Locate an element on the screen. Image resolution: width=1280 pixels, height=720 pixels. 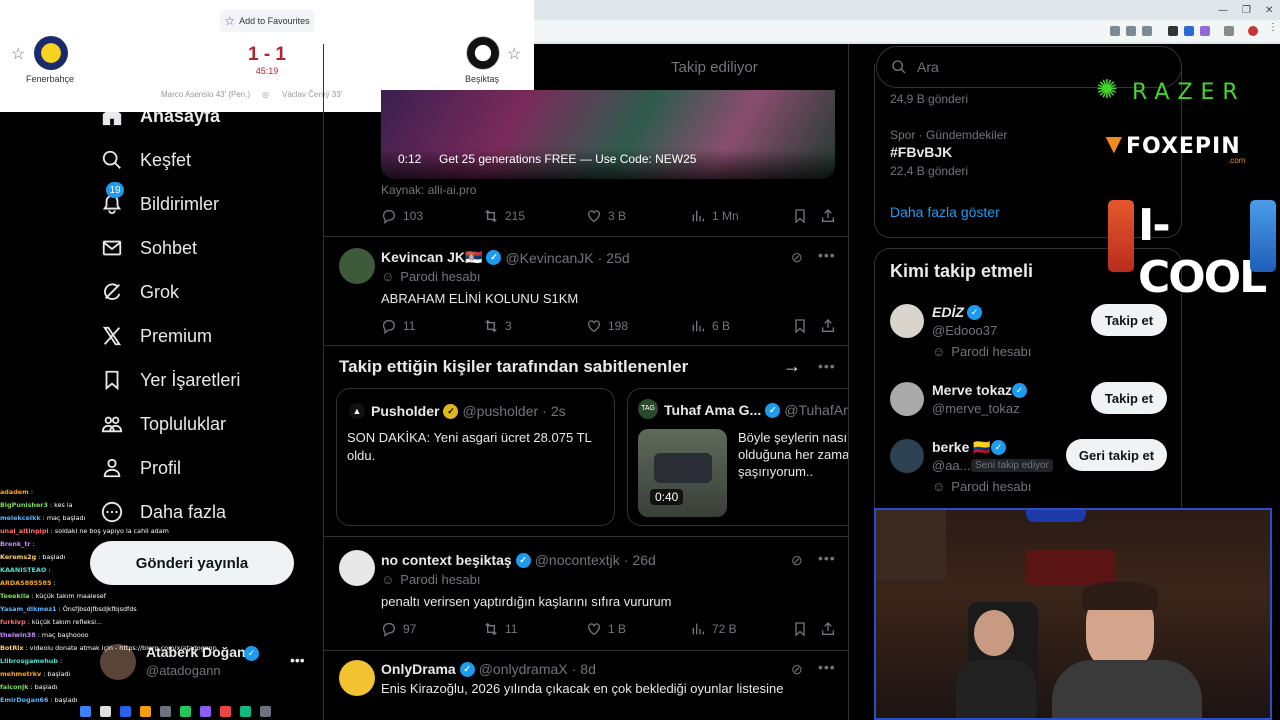
reply-button: 11 is located at coordinates (398, 326).